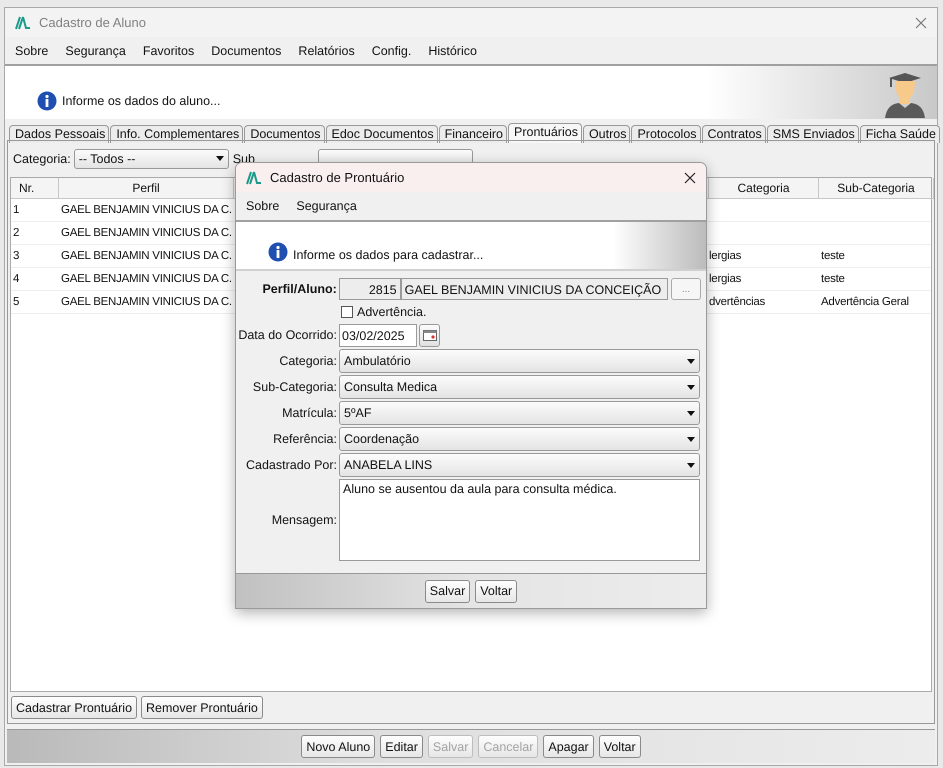  I want to click on calendar-icon, so click(429, 335).